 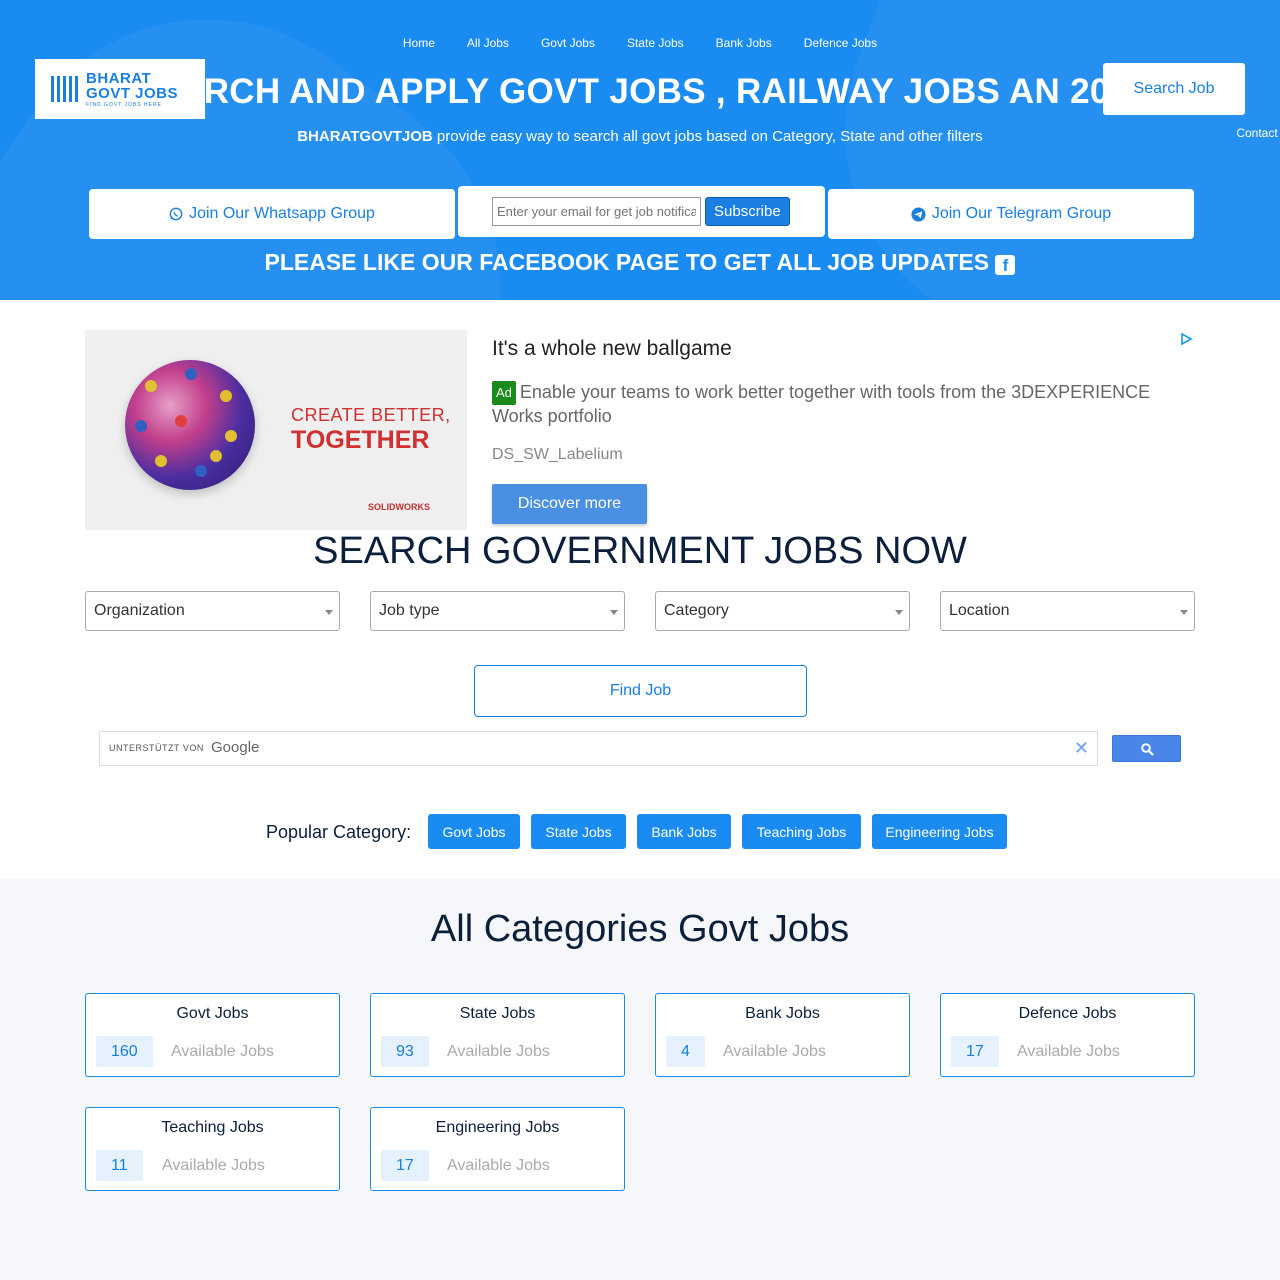 What do you see at coordinates (640, 929) in the screenshot?
I see `categories-title: All Categories Govt Jobs` at bounding box center [640, 929].